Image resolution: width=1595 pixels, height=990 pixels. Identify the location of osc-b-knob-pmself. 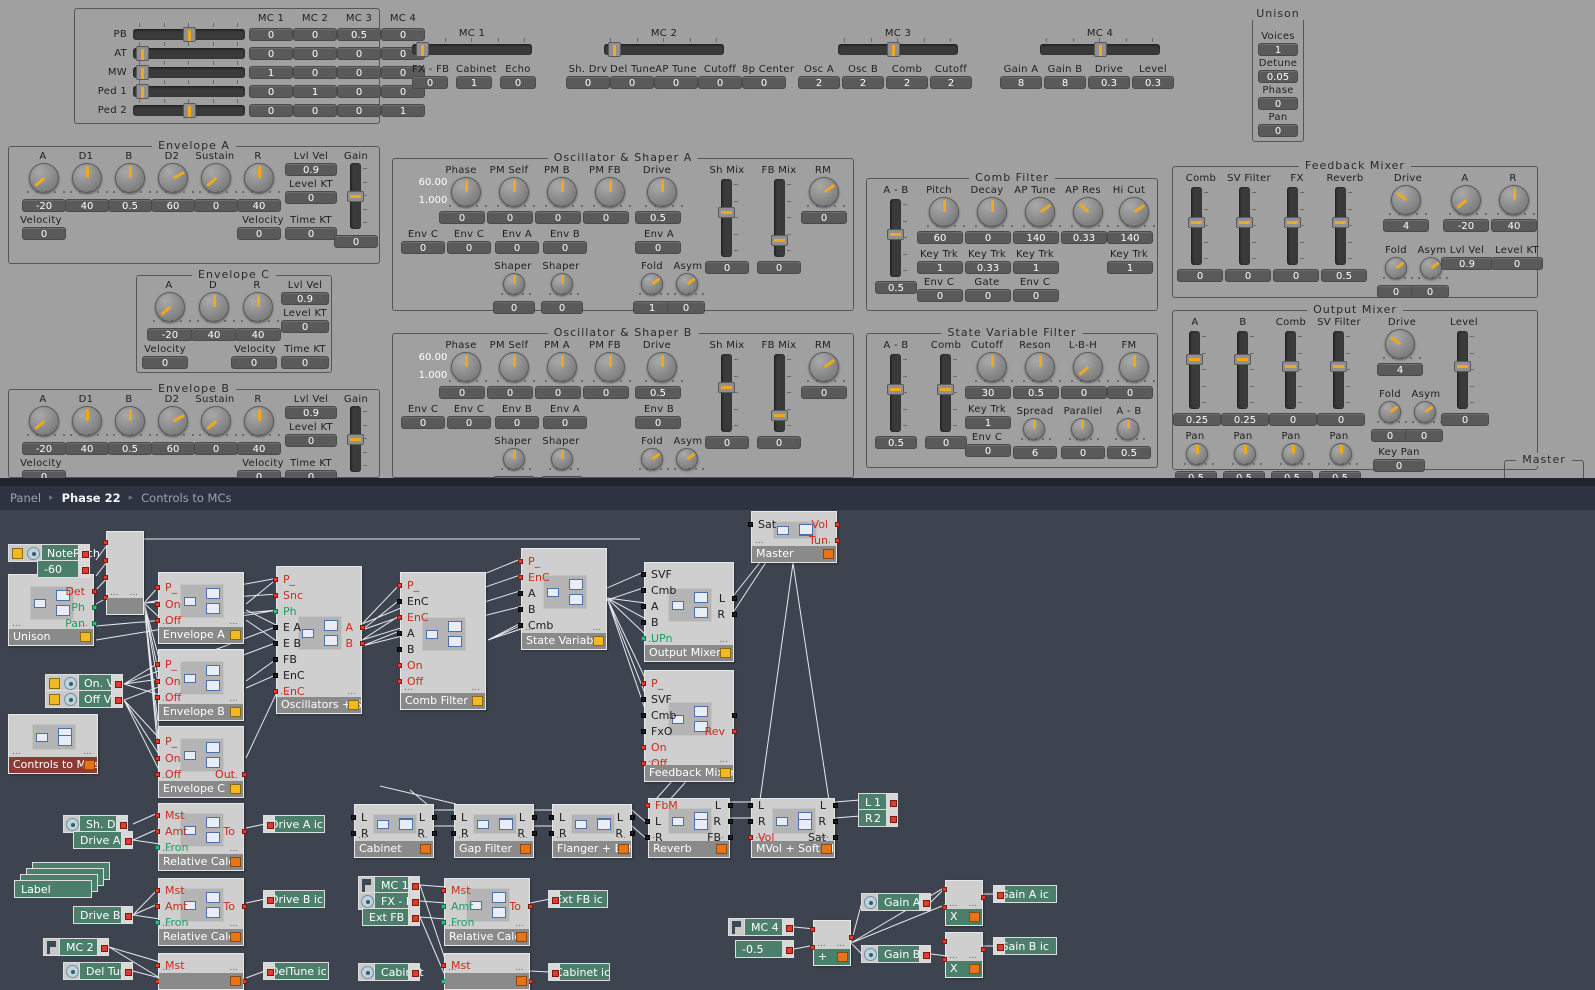
(516, 367).